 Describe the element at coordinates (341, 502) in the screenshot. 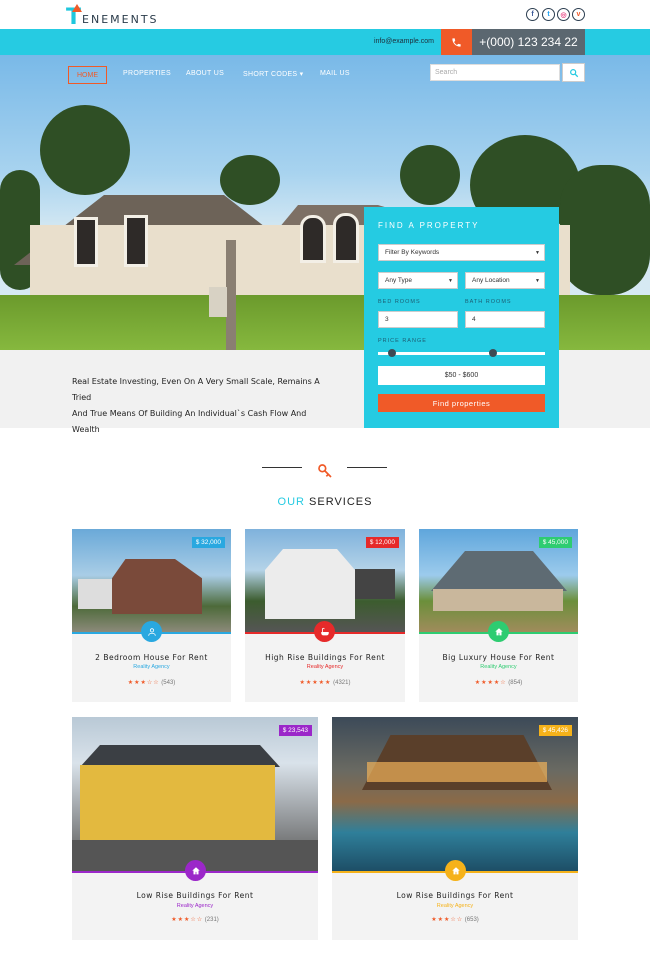

I see `services-title-rest: SERVICES` at that location.